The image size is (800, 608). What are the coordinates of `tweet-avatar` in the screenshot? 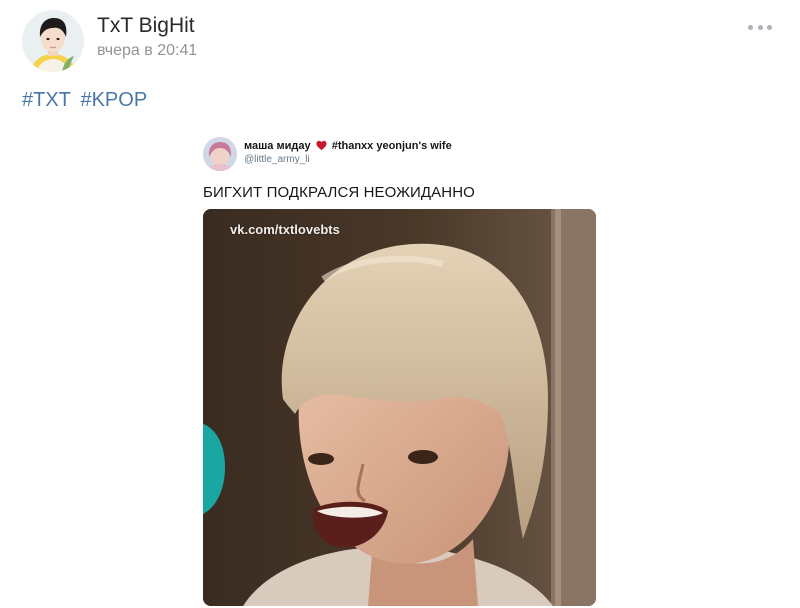 It's located at (220, 154).